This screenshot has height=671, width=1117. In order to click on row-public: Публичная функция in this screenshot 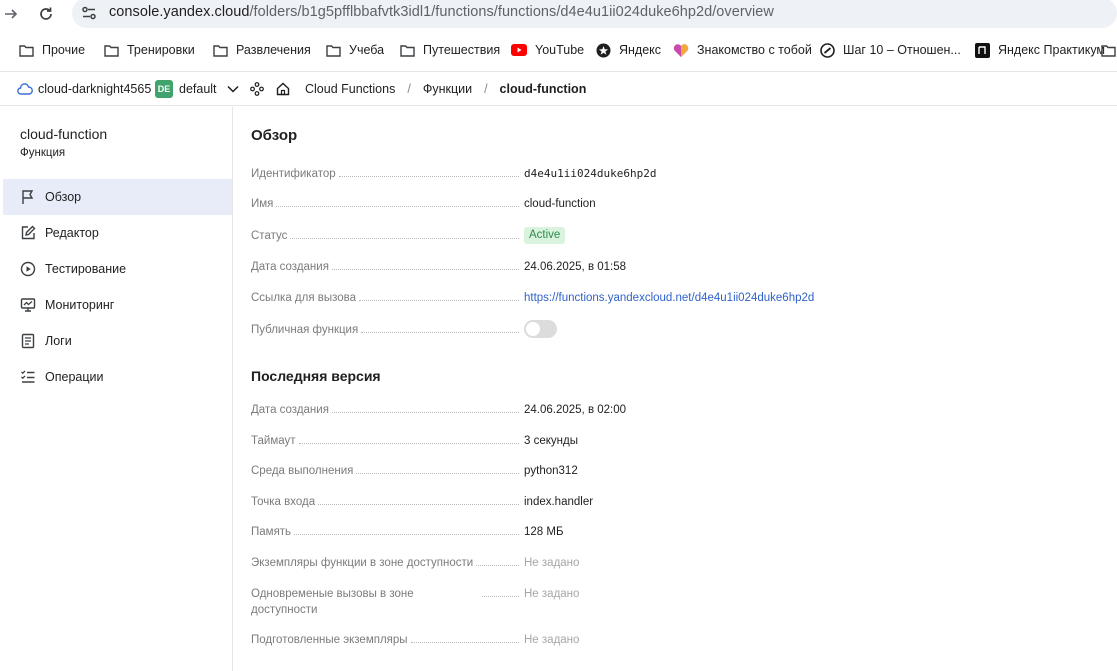, I will do `click(601, 331)`.